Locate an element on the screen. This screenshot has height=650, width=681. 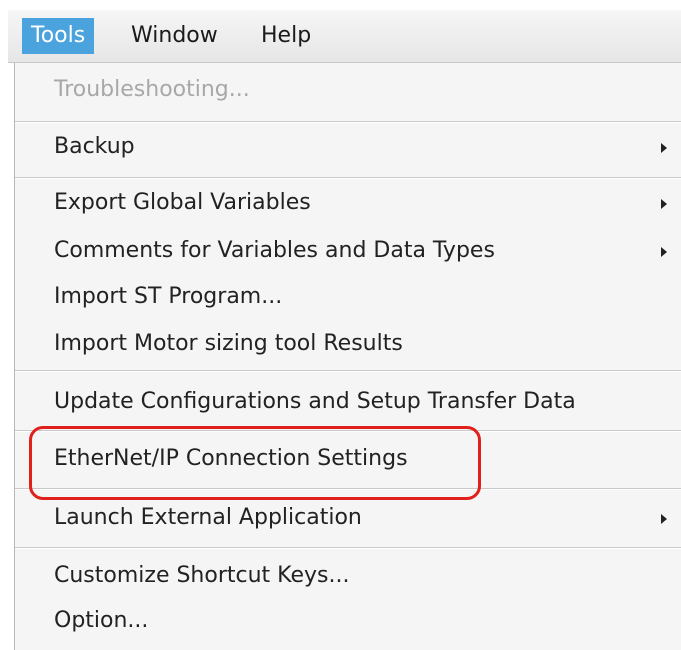
menu-bar: Tools Window Help is located at coordinates (344, 36).